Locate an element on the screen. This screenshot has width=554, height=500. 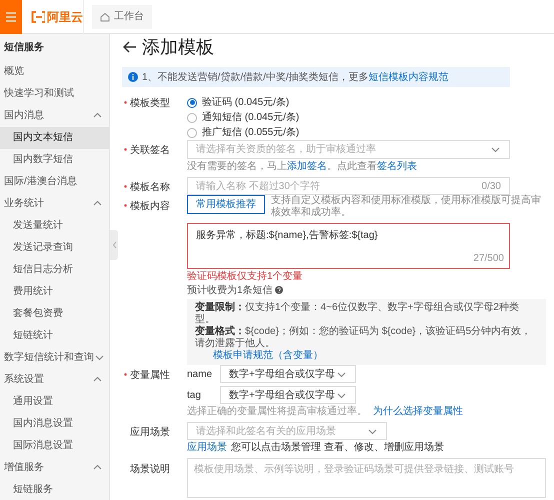
sidebar-item: 国内消息 is located at coordinates (54, 115).